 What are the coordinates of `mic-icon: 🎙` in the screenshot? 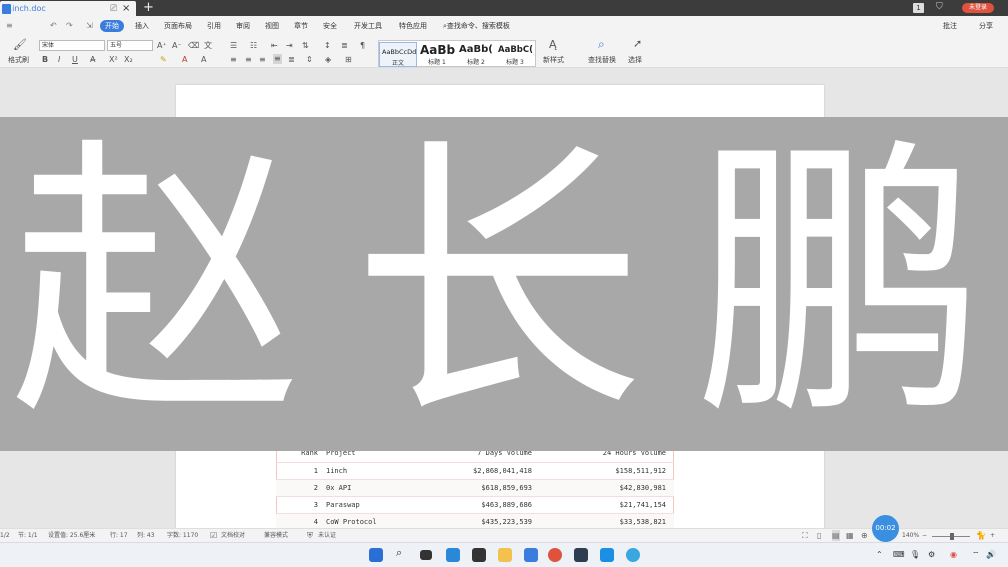 It's located at (915, 555).